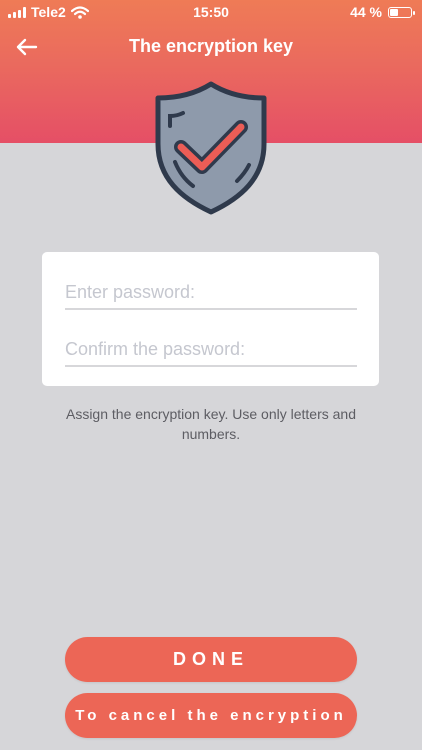  What do you see at coordinates (211, 715) in the screenshot?
I see `cancel-encryption-button: To cancel the encryption` at bounding box center [211, 715].